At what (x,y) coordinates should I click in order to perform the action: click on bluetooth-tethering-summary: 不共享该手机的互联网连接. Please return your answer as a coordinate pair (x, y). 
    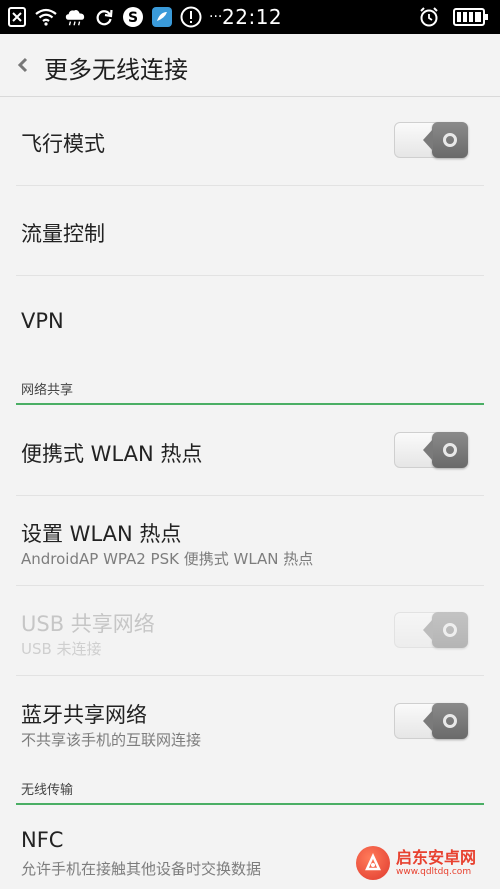
    Looking at the image, I should click on (111, 740).